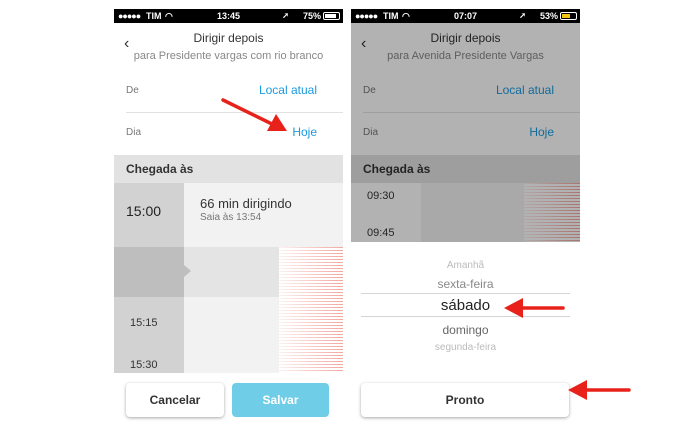 The width and height of the screenshot is (695, 425). I want to click on leave-time: Saia às 13:54, so click(231, 217).